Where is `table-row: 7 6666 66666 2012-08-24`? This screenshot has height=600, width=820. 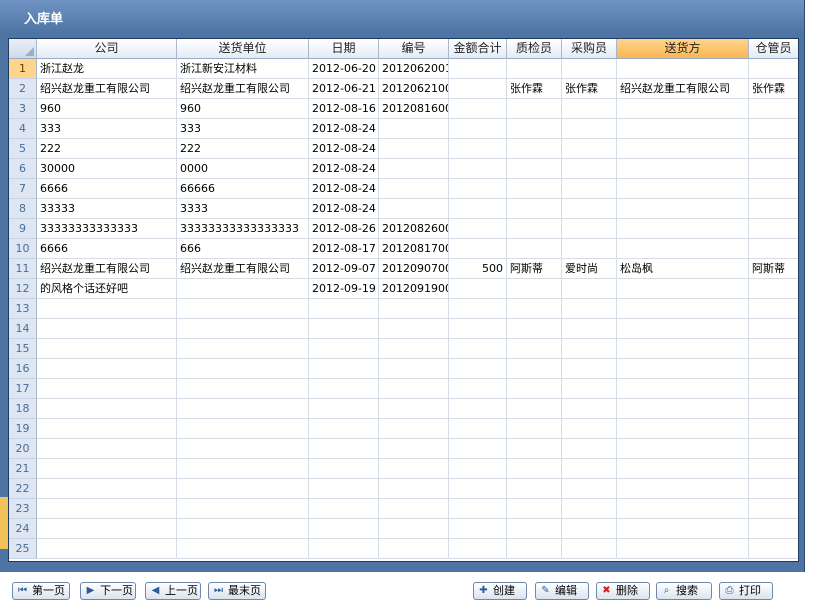 table-row: 7 6666 66666 2012-08-24 is located at coordinates (403, 189).